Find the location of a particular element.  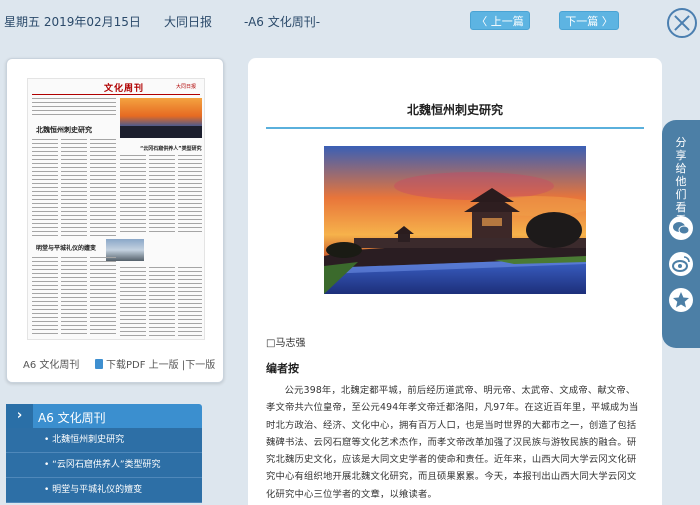

star-icon is located at coordinates (681, 300).